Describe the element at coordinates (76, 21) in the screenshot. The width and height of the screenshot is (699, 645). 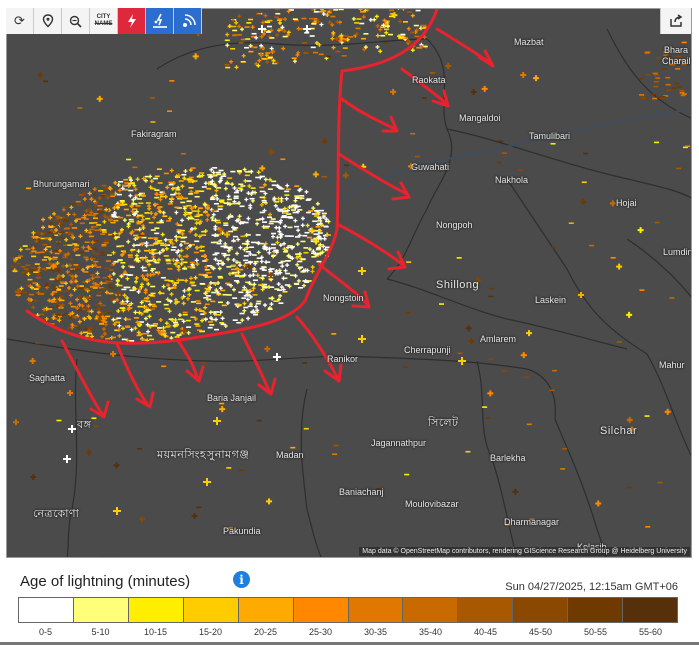
I see `zoom-out-button` at that location.